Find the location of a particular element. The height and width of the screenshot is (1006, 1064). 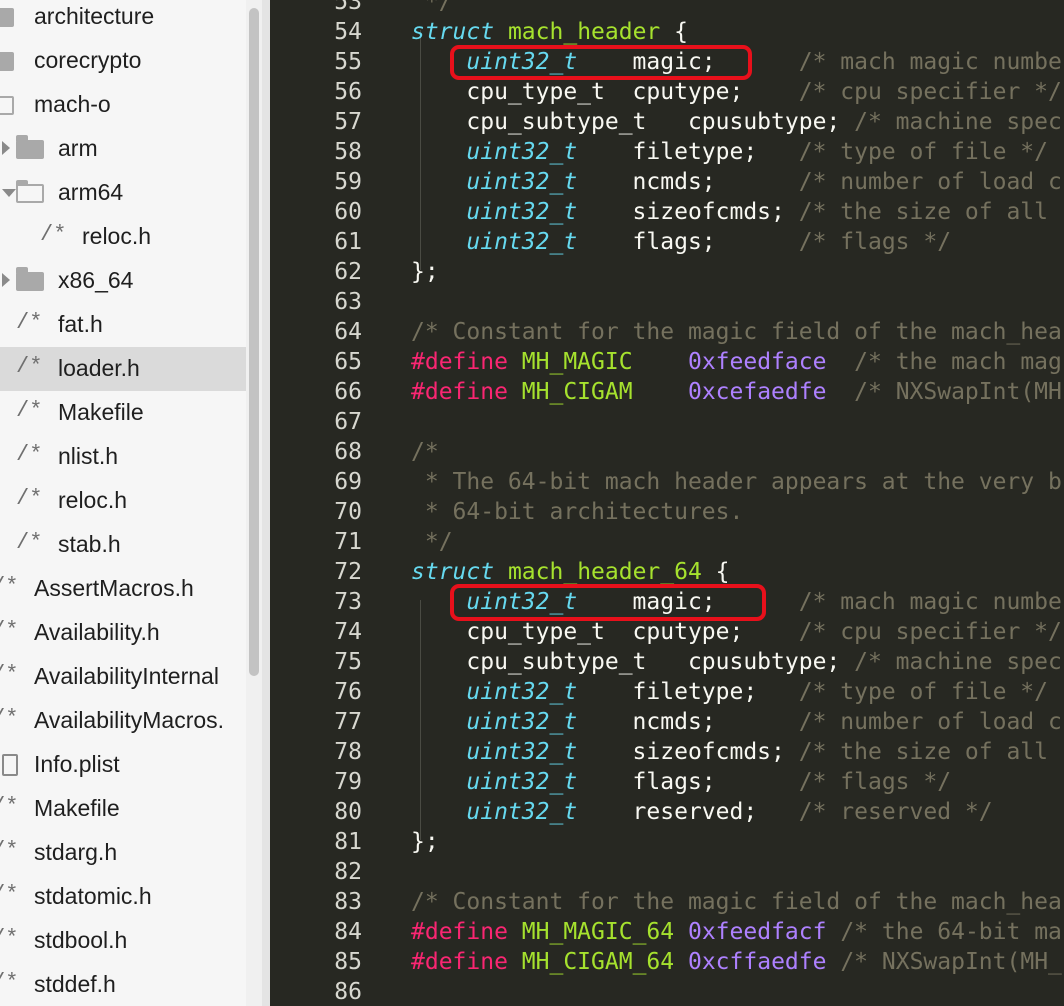

sidebar-item: /* stdarg.h is located at coordinates (123, 853).